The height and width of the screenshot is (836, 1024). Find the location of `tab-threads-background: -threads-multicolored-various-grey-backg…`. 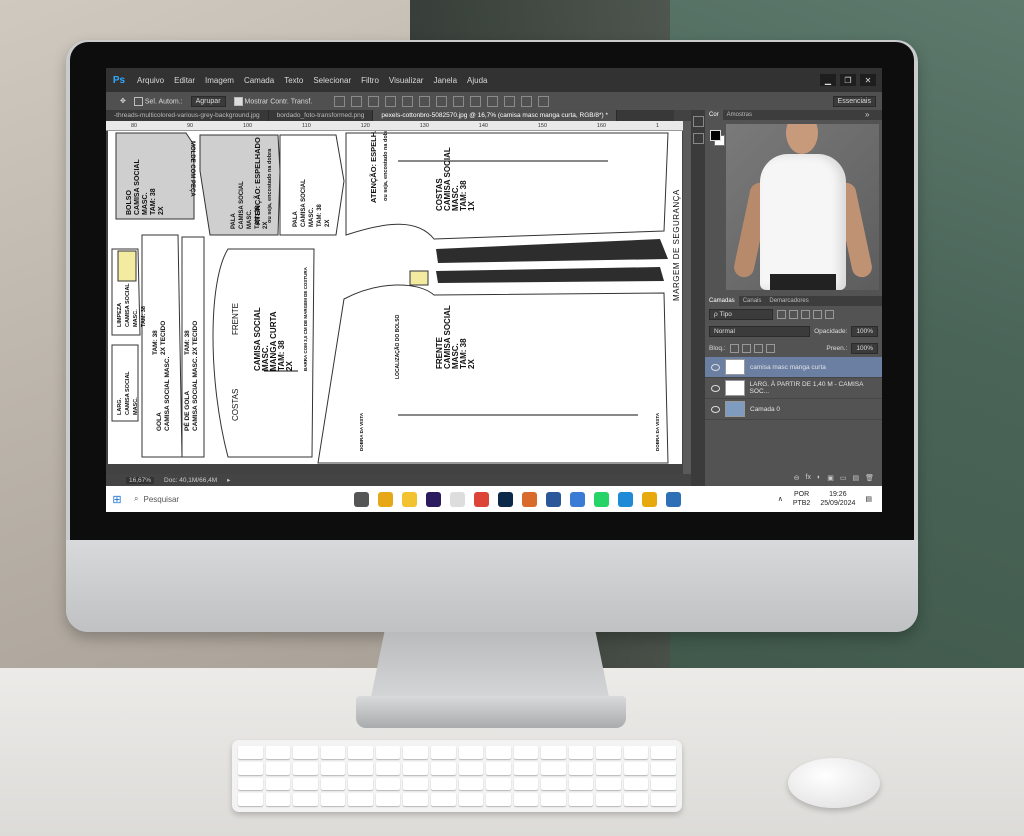

tab-threads-background: -threads-multicolored-various-grey-backg… is located at coordinates (187, 115).